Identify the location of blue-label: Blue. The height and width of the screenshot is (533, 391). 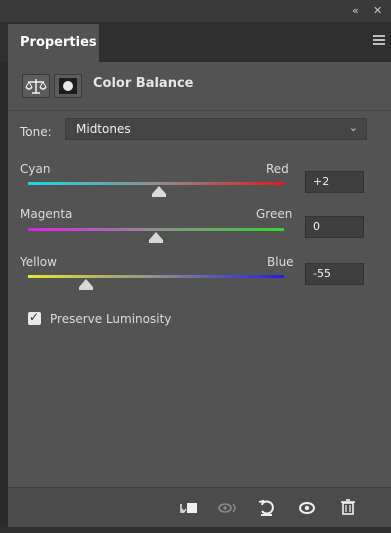
(280, 262).